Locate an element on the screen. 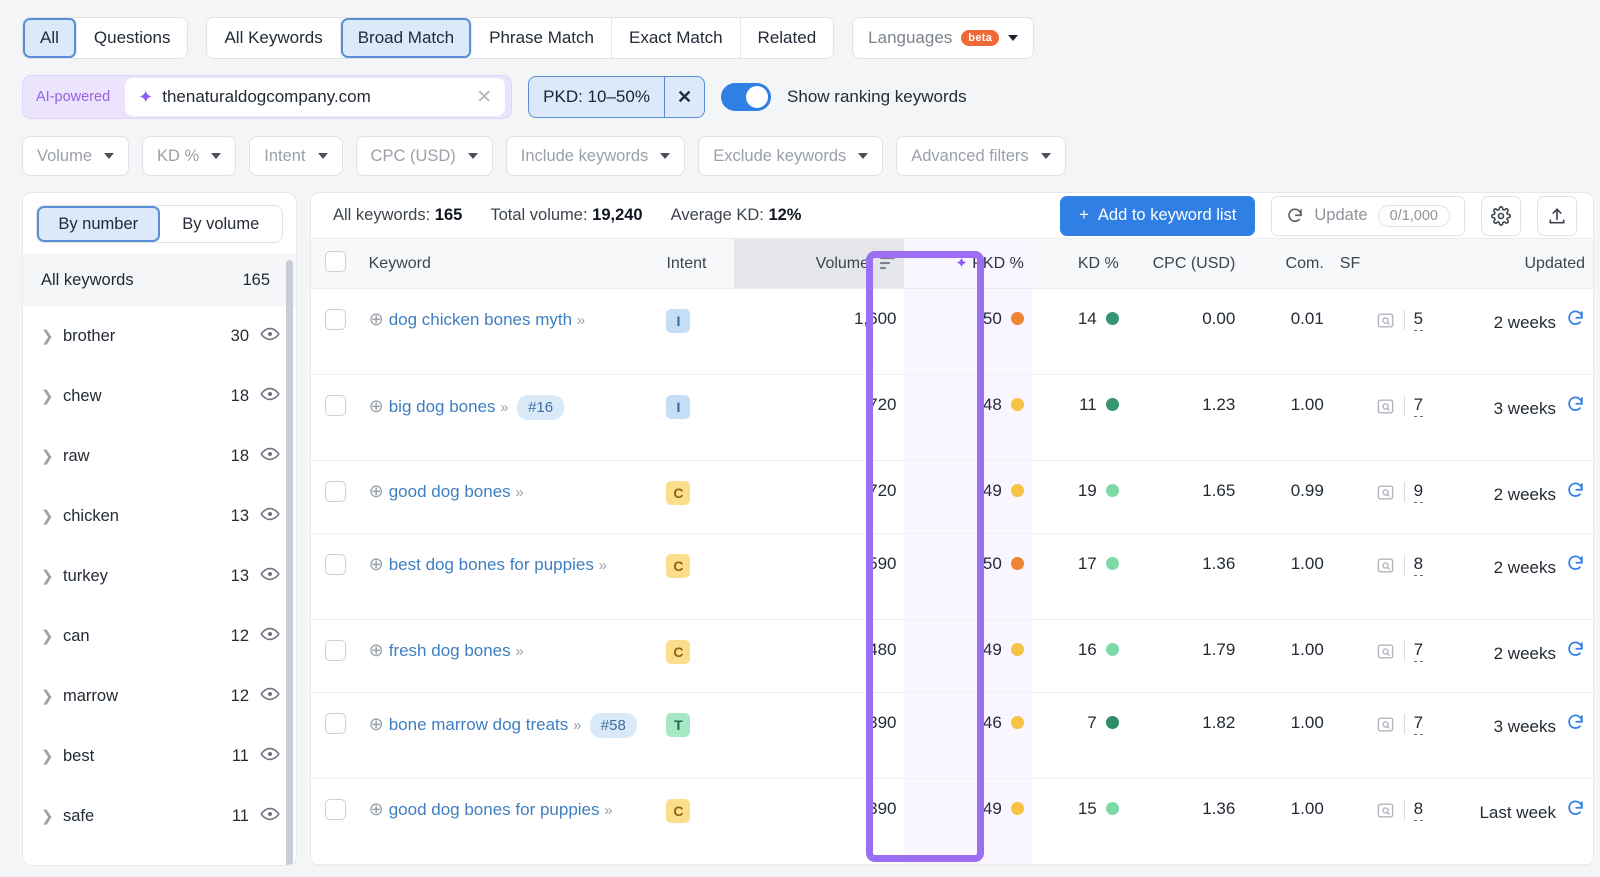 The width and height of the screenshot is (1600, 877). header-keyword: Keyword is located at coordinates (509, 263).